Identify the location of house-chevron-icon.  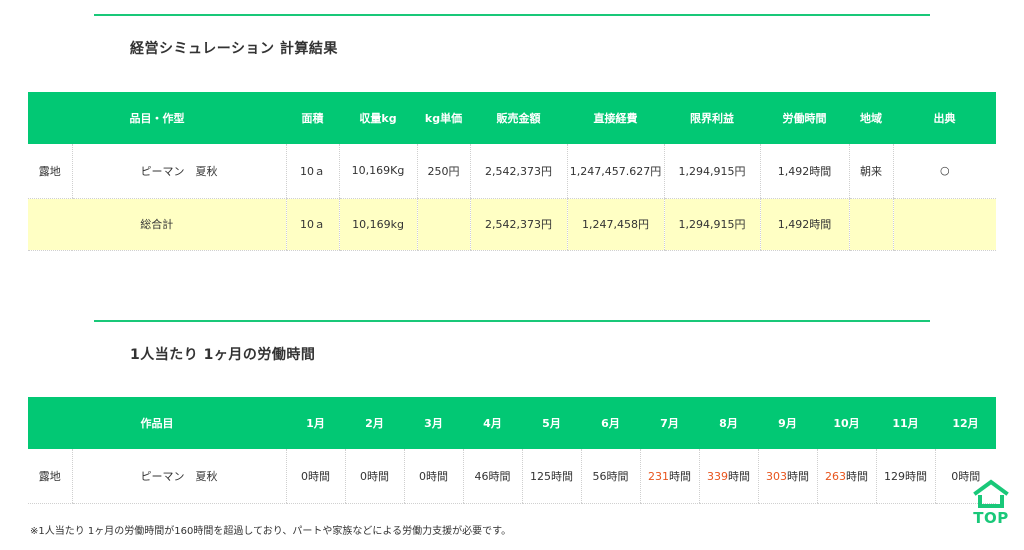
(991, 493).